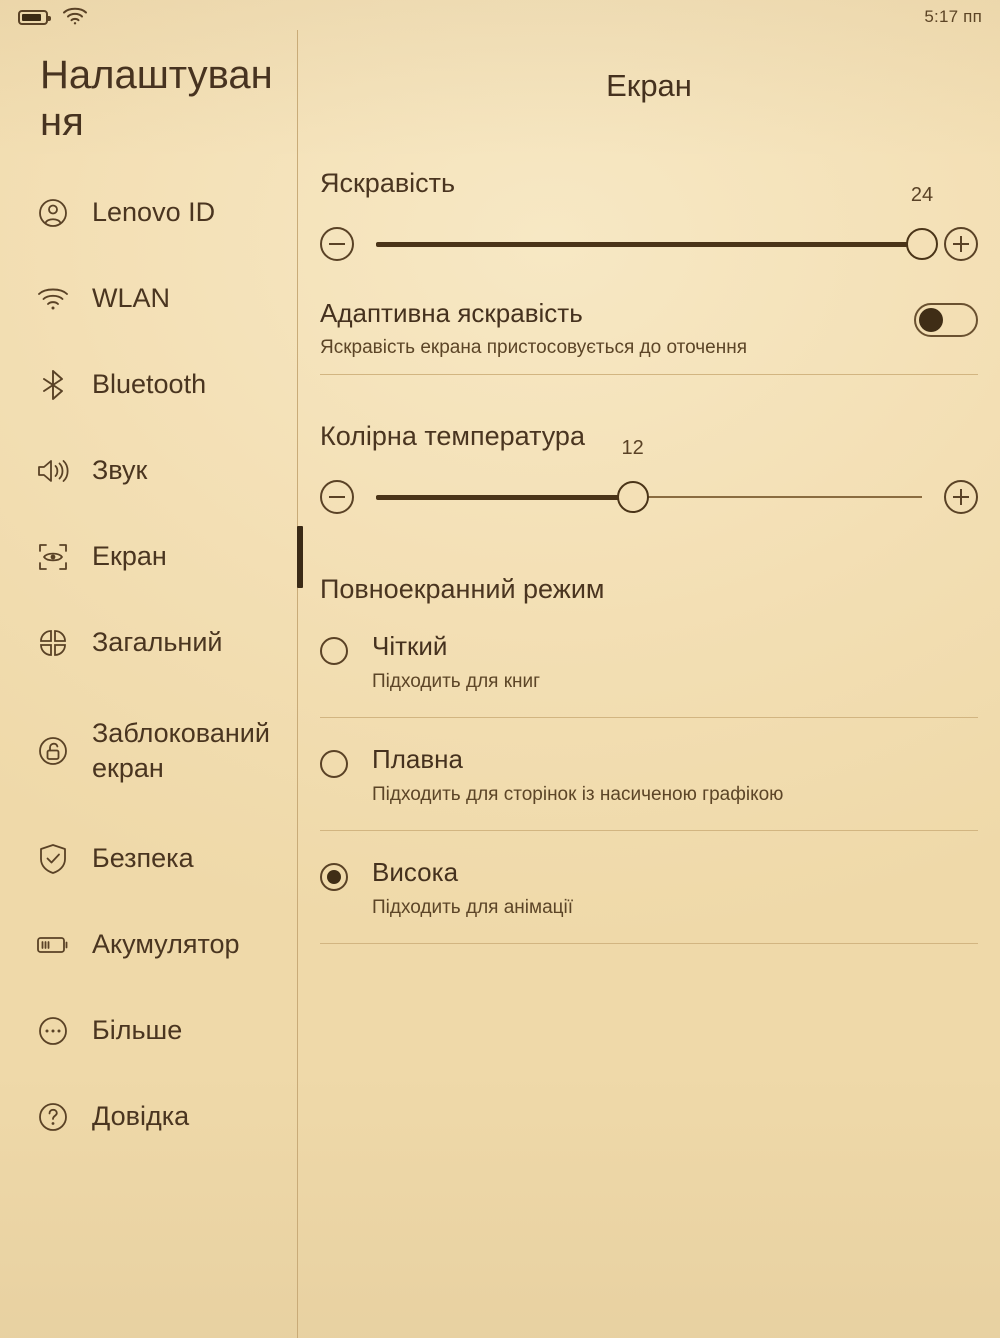  I want to click on status-bar-right: 5:17 пп, so click(953, 17).